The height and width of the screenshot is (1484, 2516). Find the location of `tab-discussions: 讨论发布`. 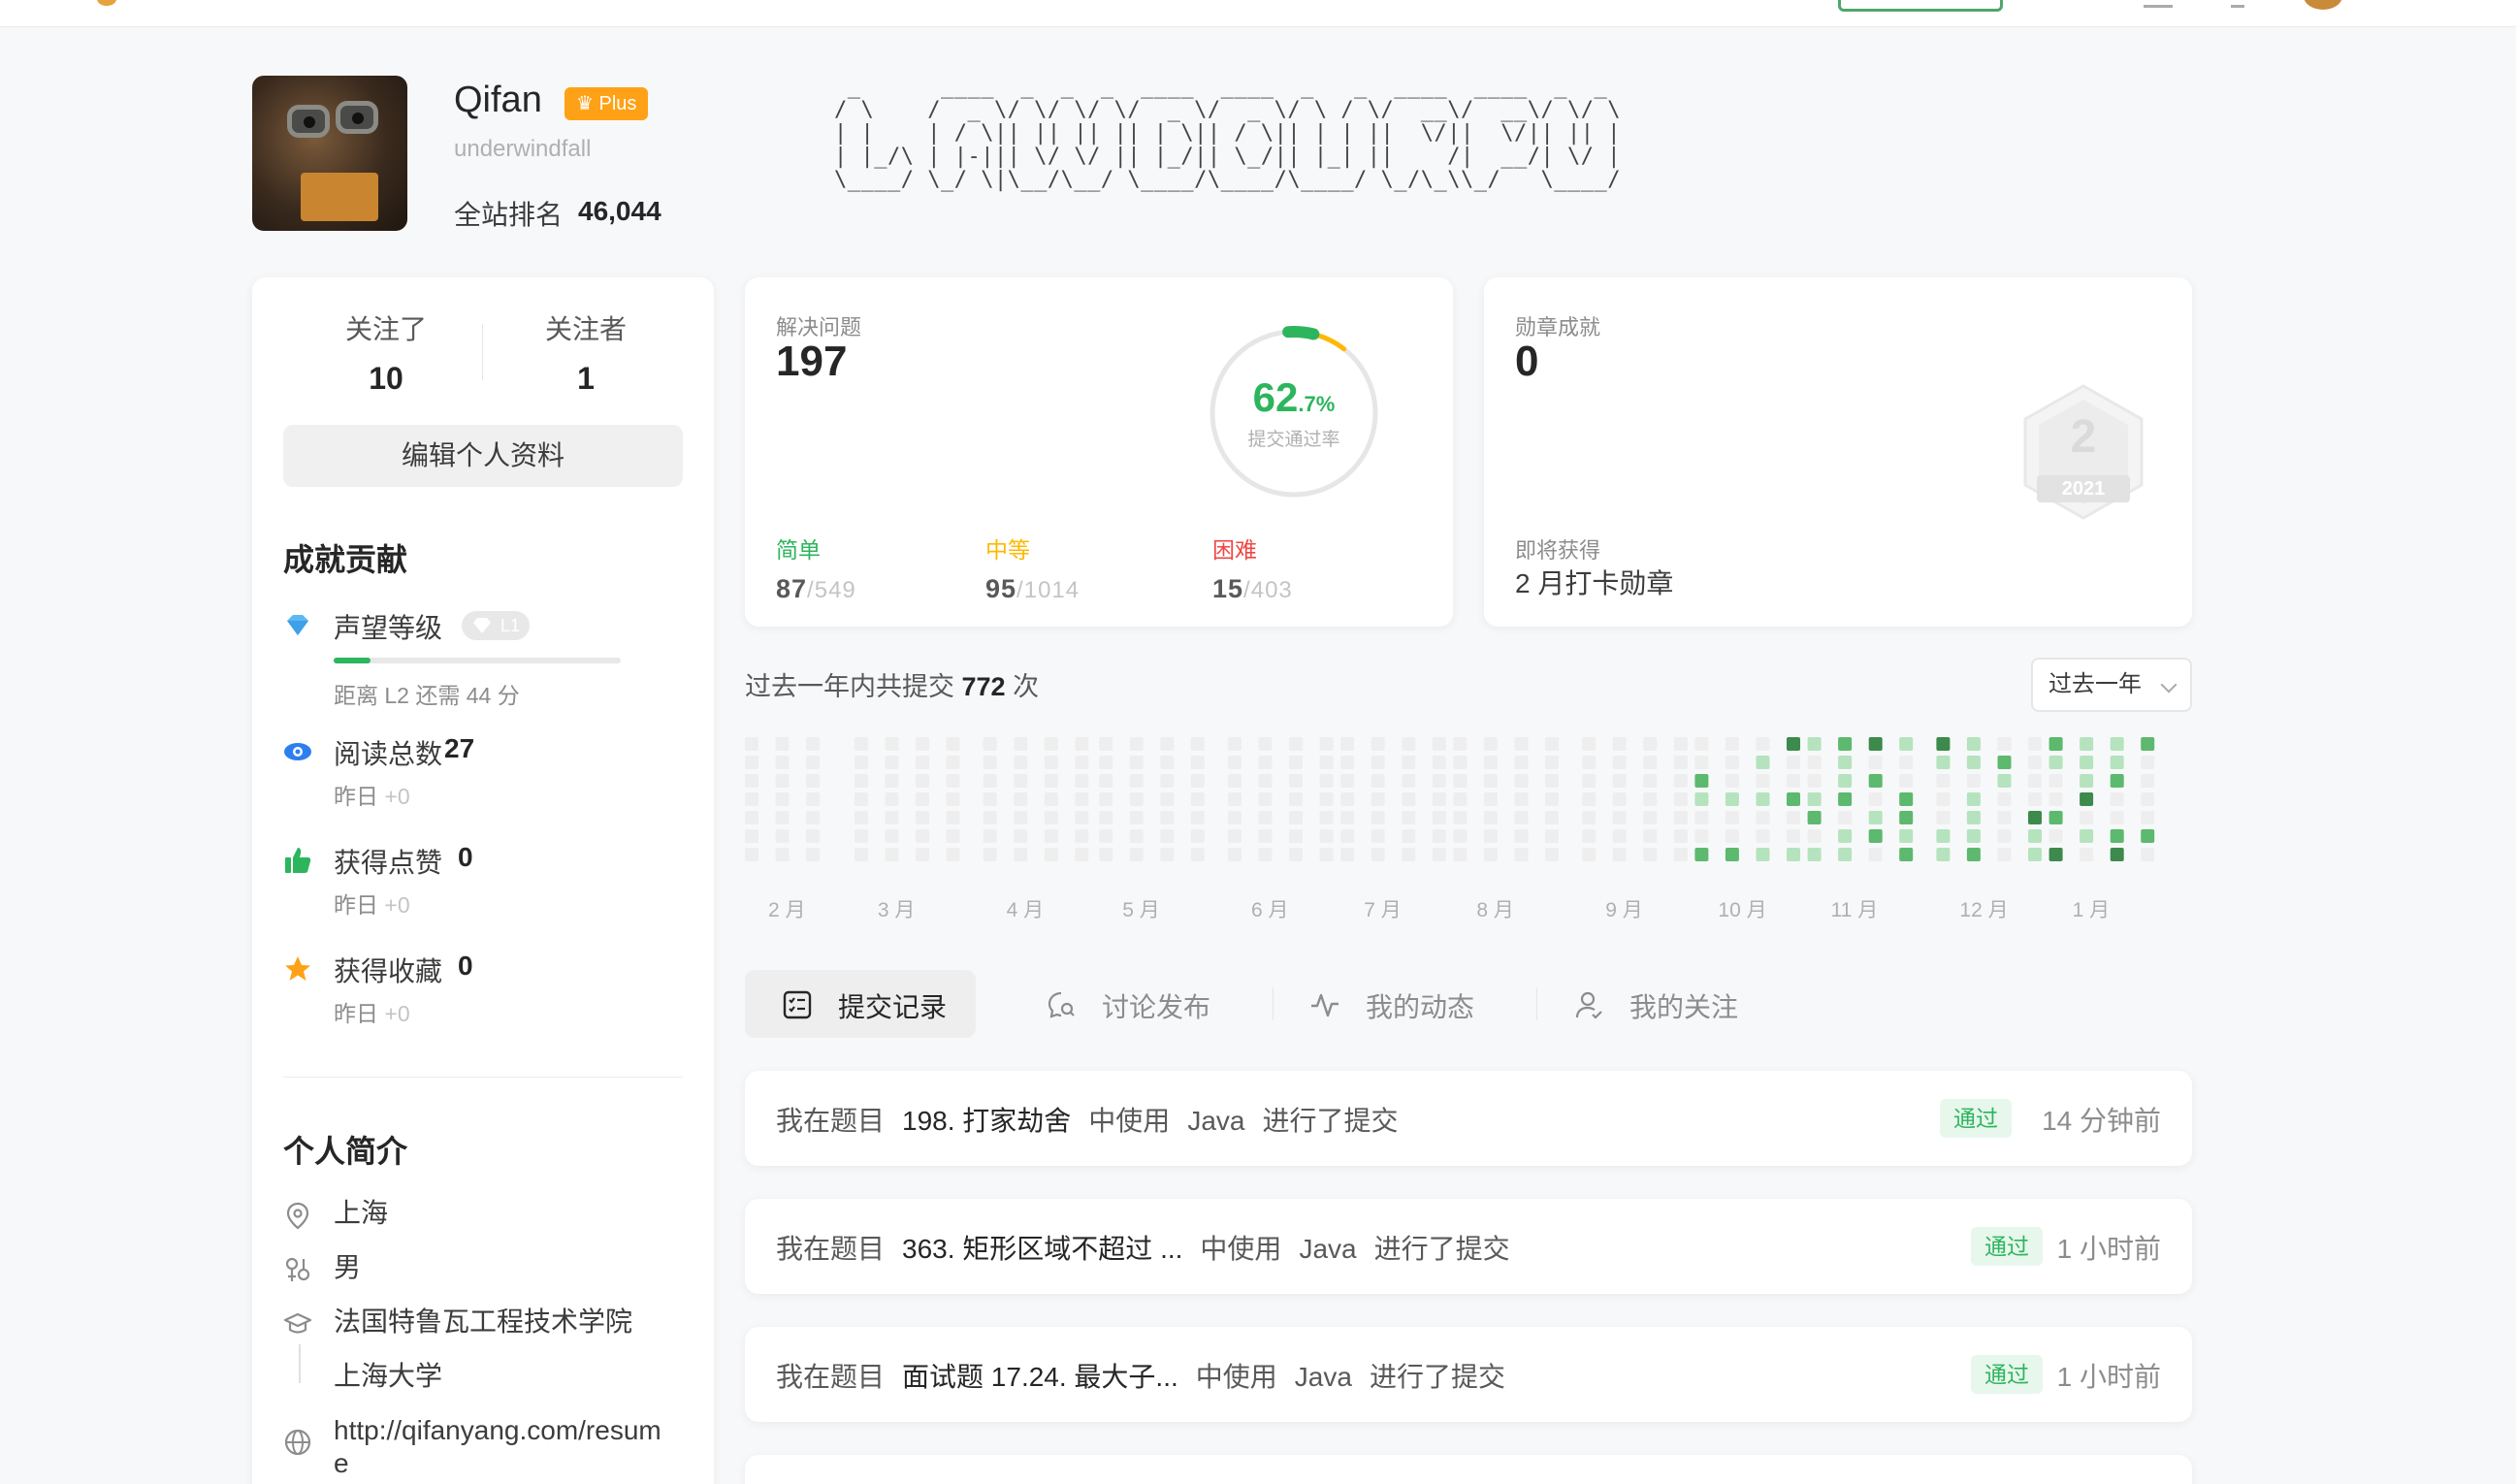

tab-discussions: 讨论发布 is located at coordinates (1120, 1004).